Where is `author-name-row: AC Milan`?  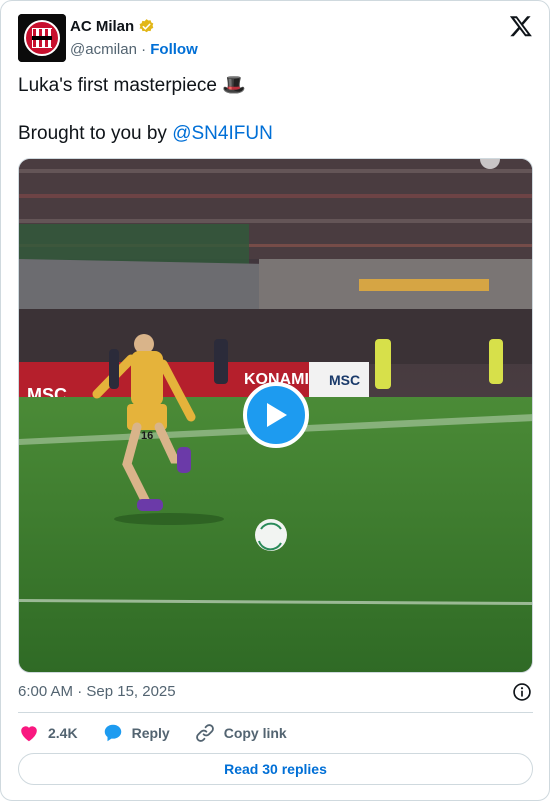
author-name-row: AC Milan is located at coordinates (112, 26).